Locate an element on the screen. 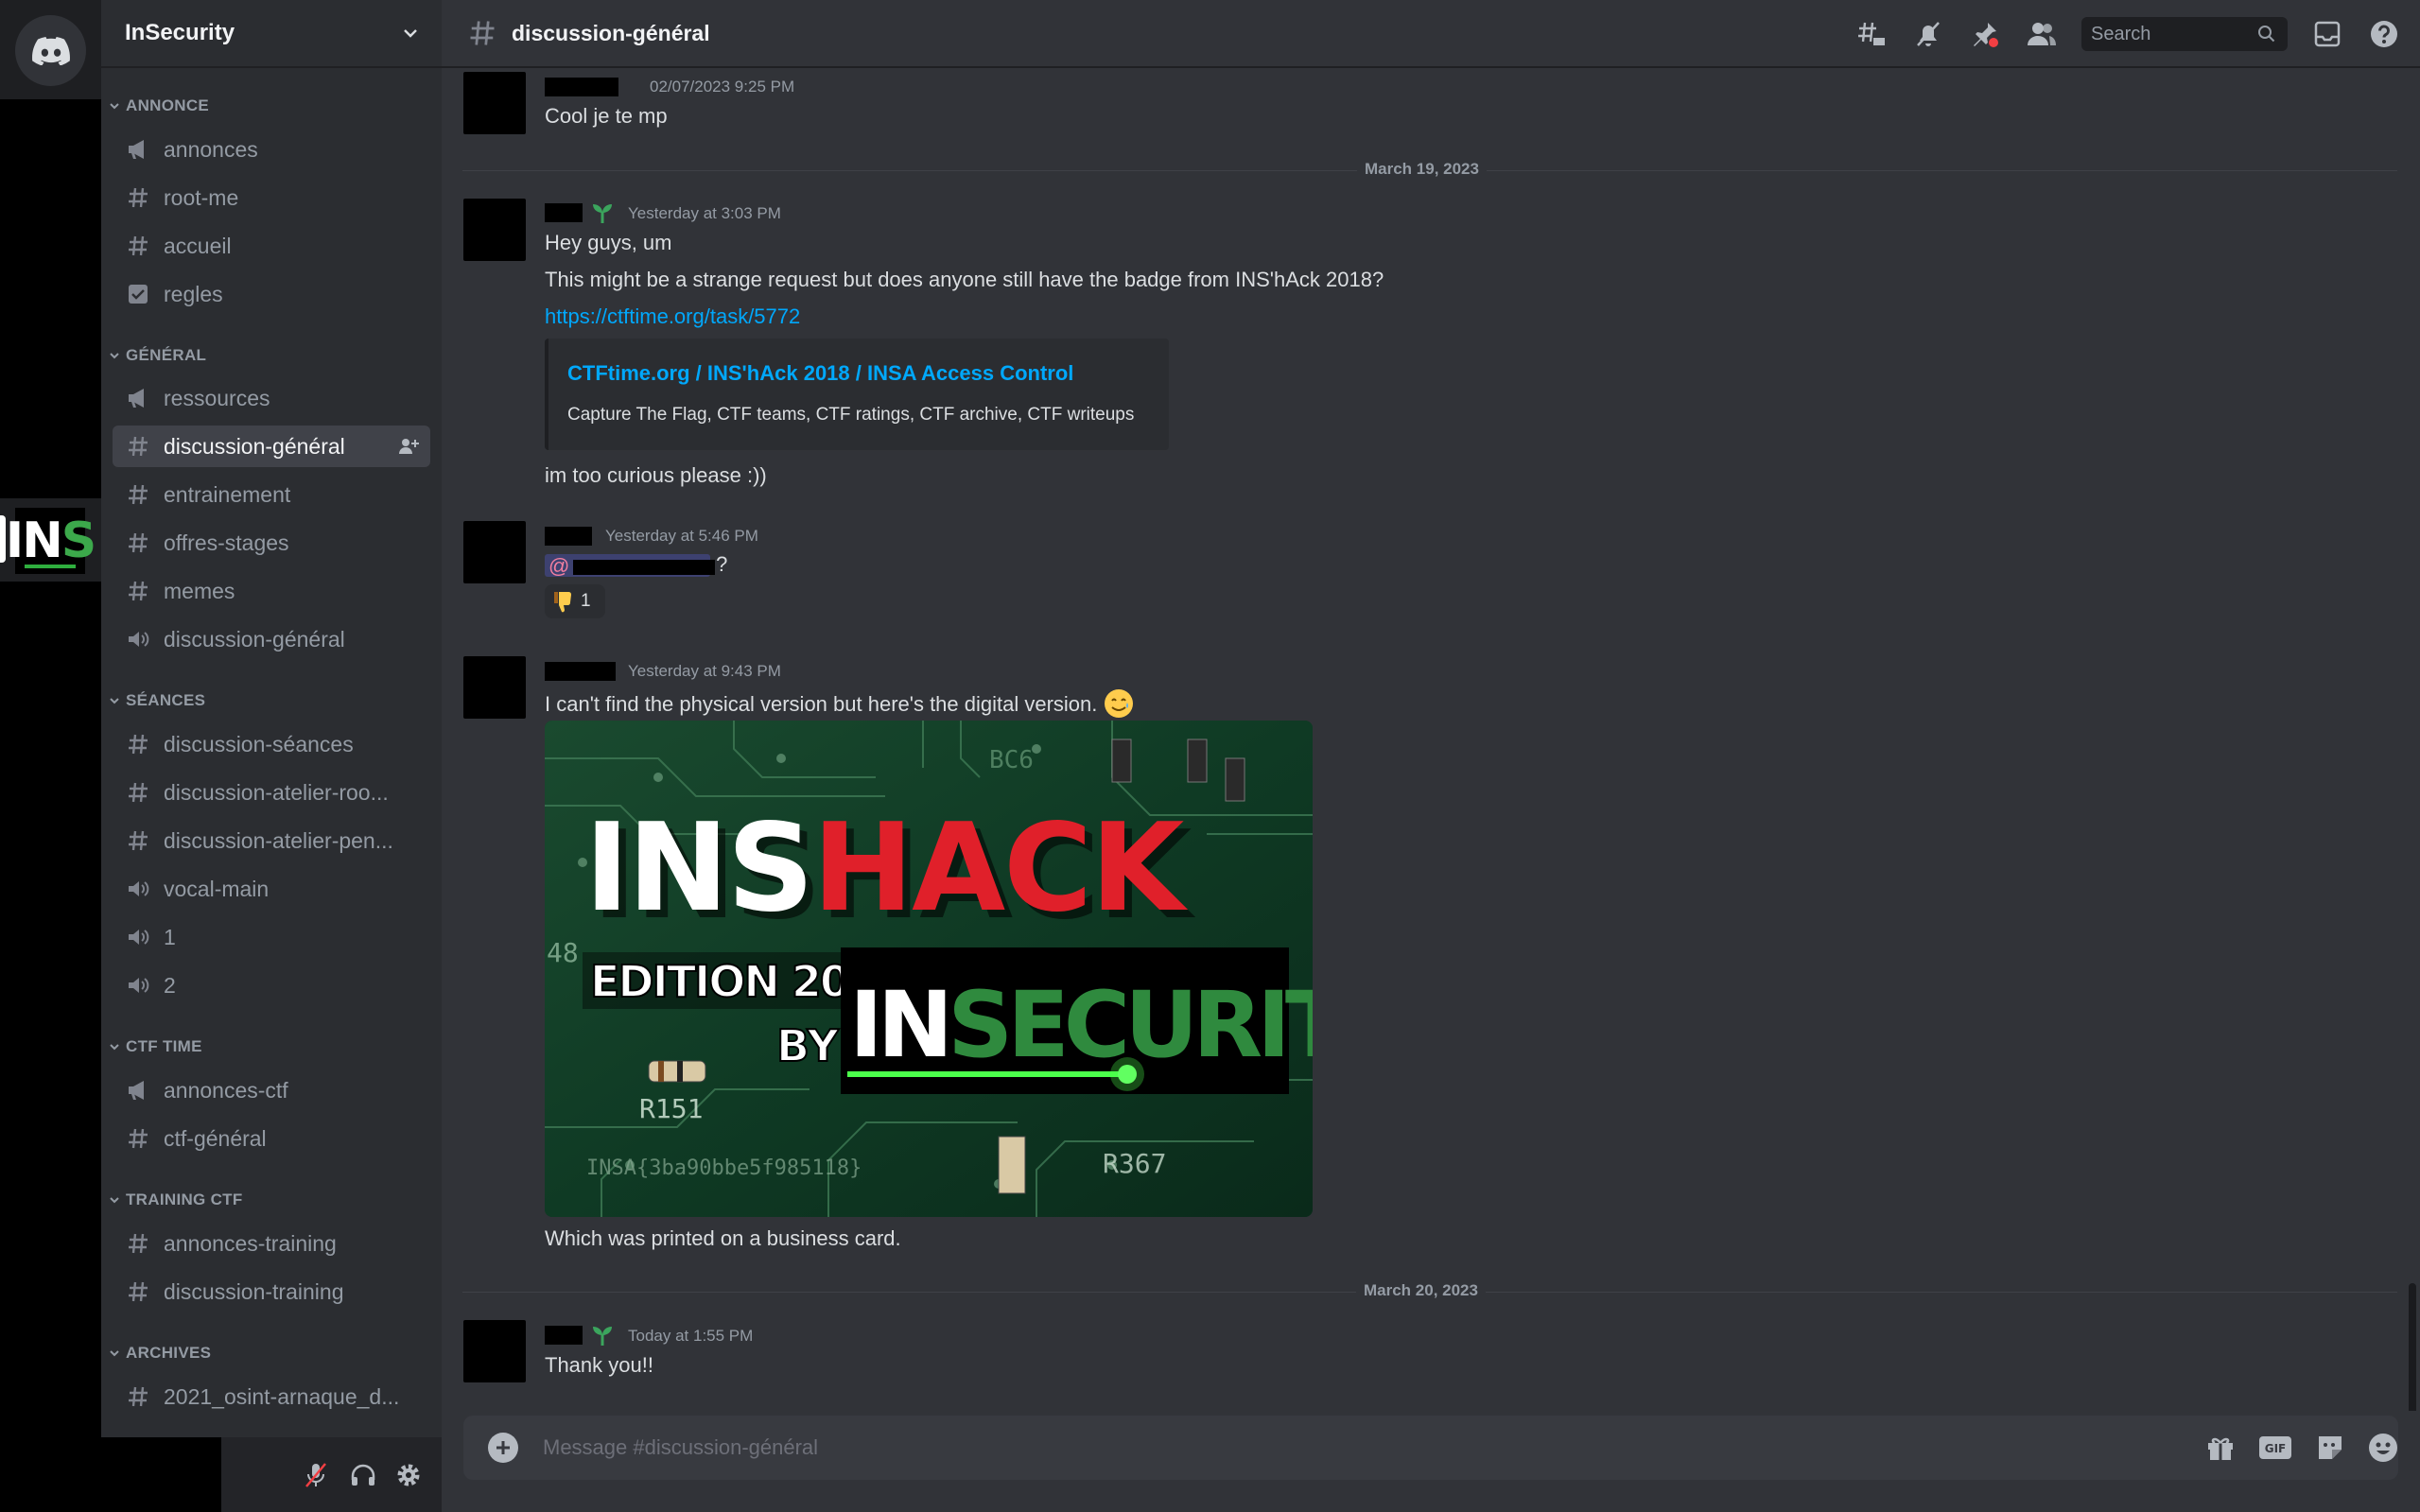 This screenshot has height=1512, width=2420. channel-discussion-training: discussion-training is located at coordinates (271, 1291).